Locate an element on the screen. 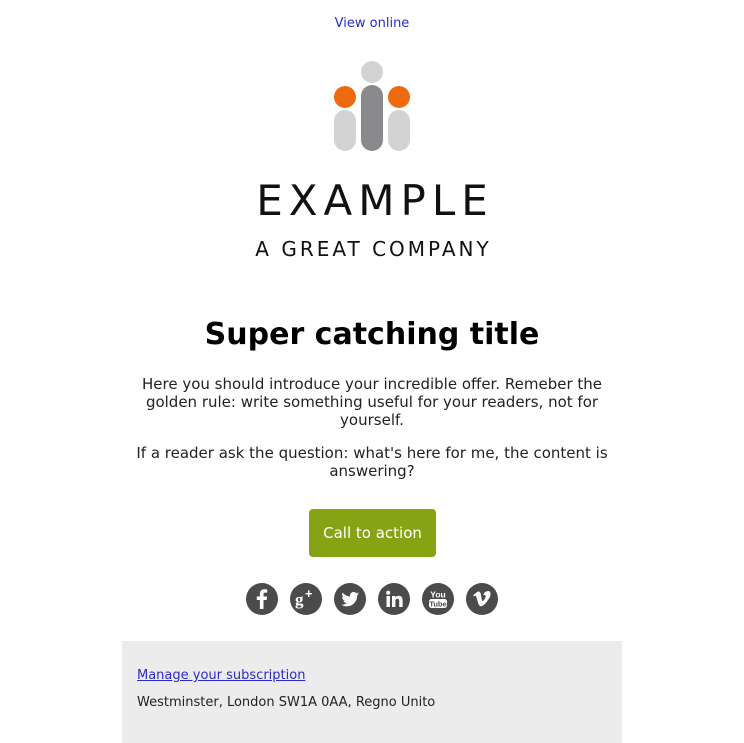 This screenshot has height=743, width=744. facebook-icon is located at coordinates (262, 599).